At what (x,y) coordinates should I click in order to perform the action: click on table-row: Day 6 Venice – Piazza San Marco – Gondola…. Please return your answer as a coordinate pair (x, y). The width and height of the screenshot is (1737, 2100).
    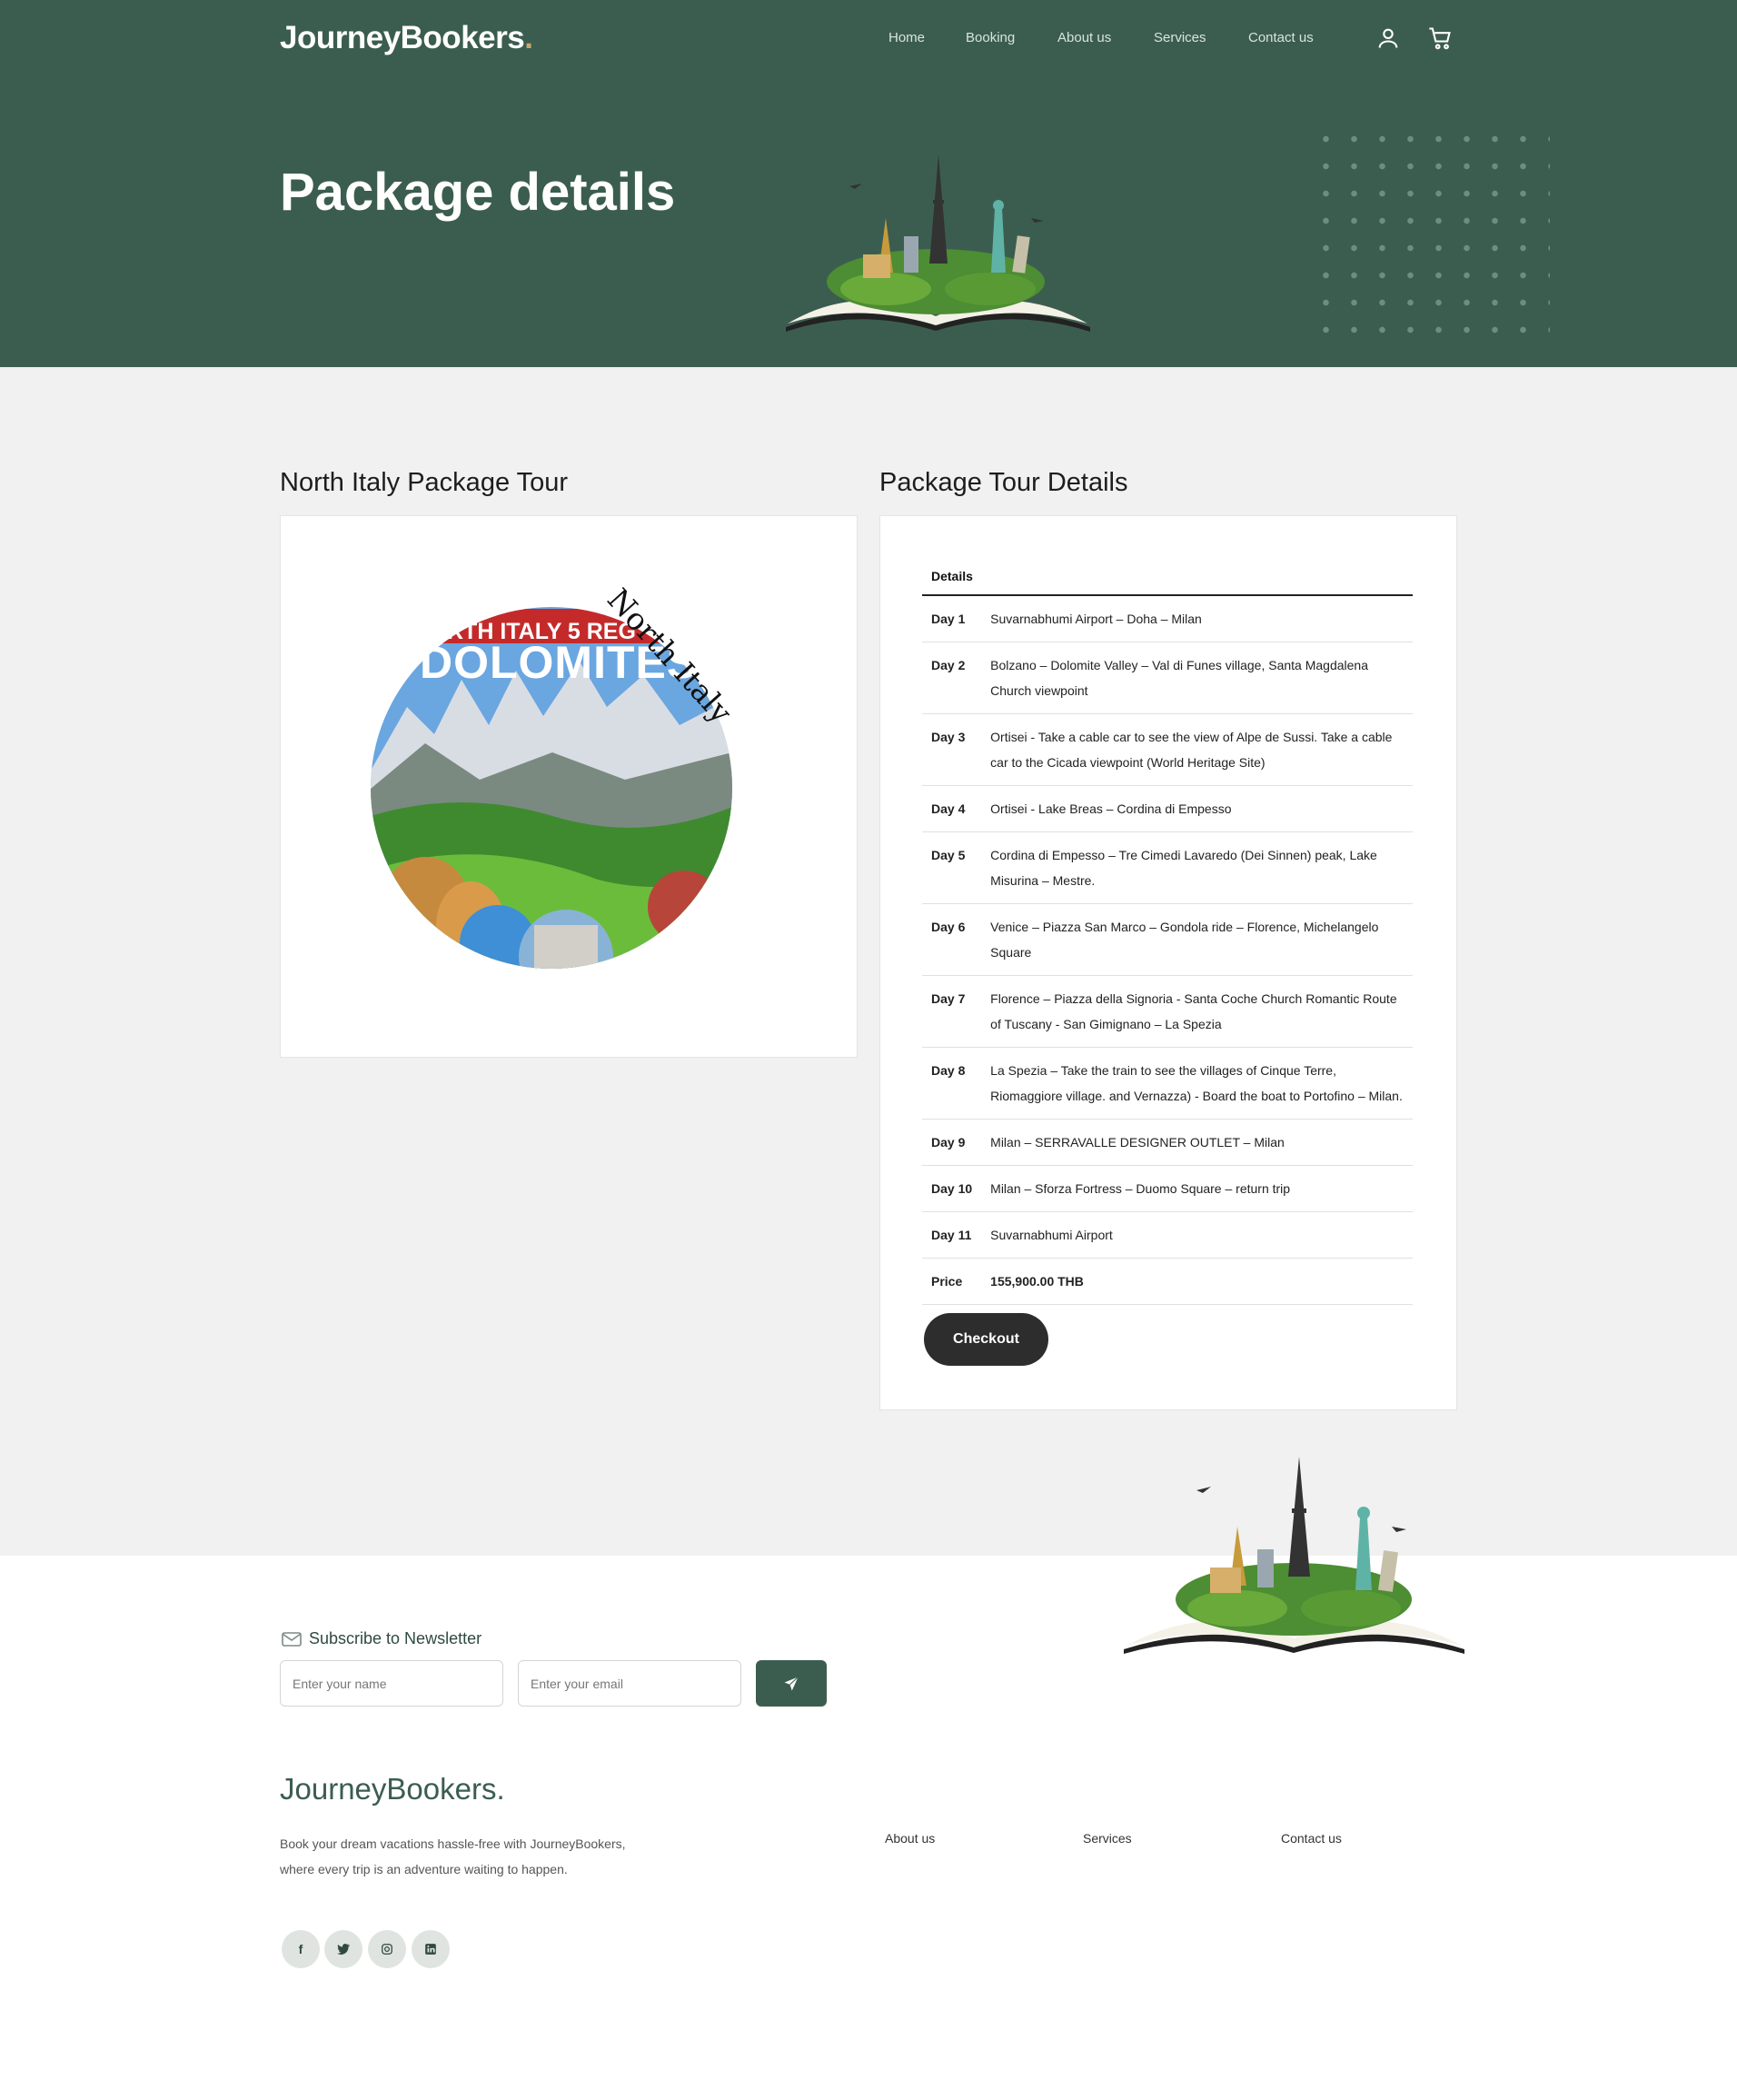
    Looking at the image, I should click on (1167, 939).